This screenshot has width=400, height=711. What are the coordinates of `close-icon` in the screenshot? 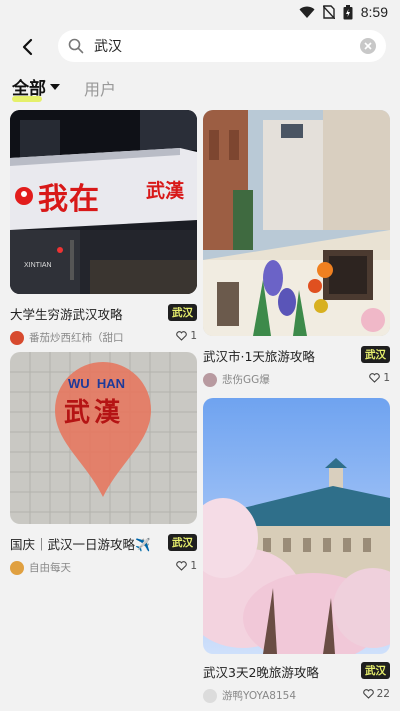 It's located at (368, 46).